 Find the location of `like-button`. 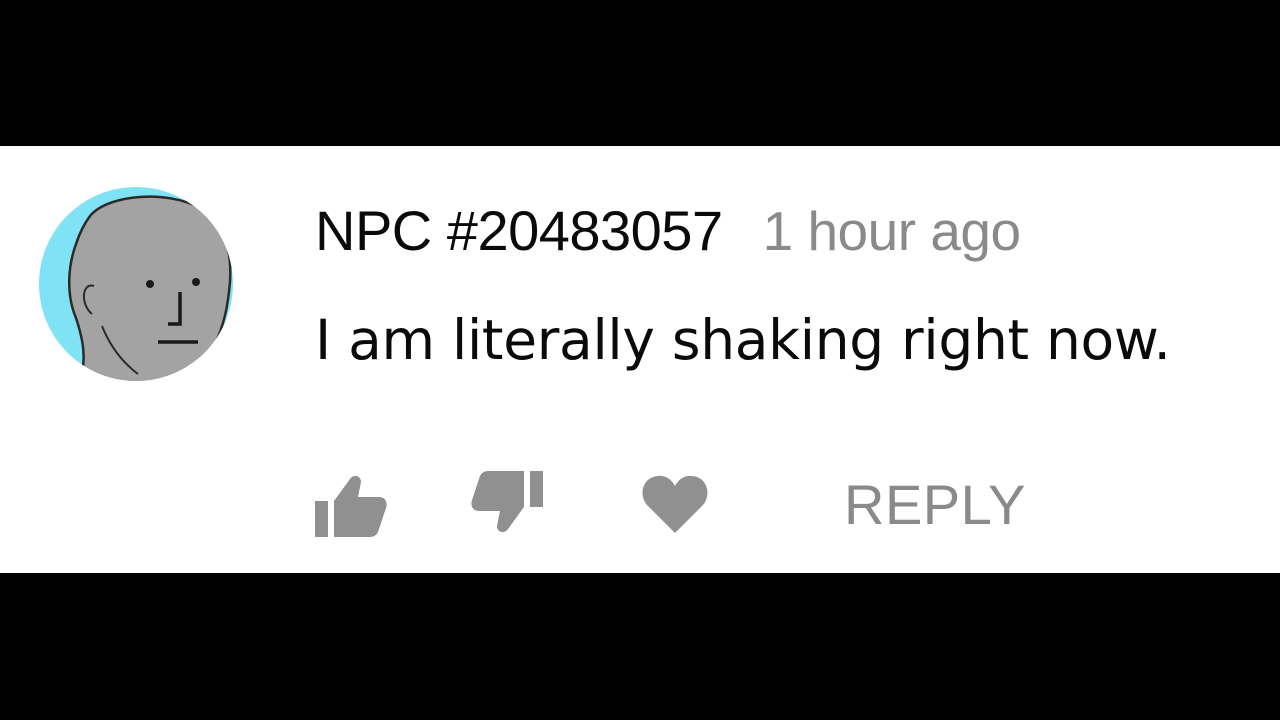

like-button is located at coordinates (352, 504).